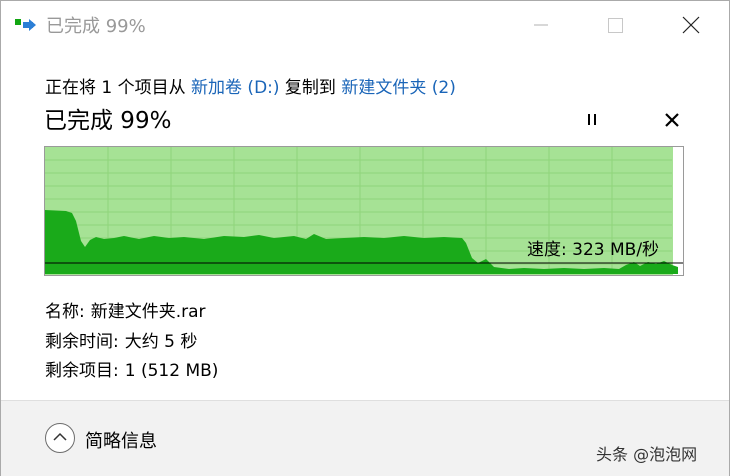 This screenshot has width=730, height=476. I want to click on chevron-up-icon, so click(60, 438).